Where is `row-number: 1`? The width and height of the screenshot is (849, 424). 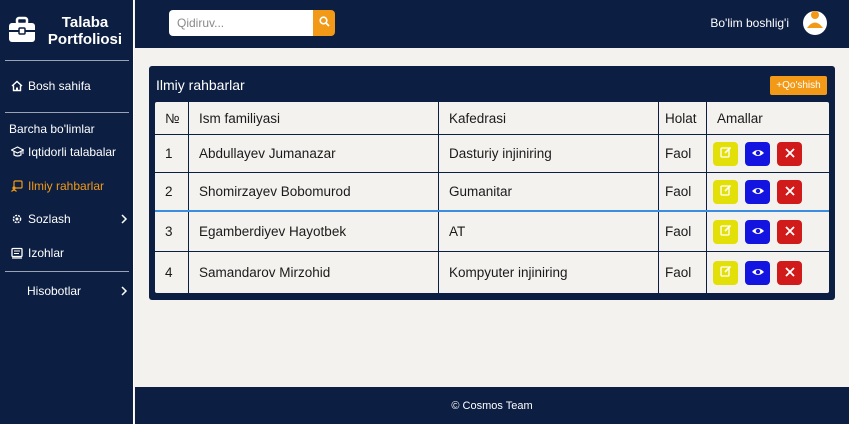
row-number: 1 is located at coordinates (172, 153).